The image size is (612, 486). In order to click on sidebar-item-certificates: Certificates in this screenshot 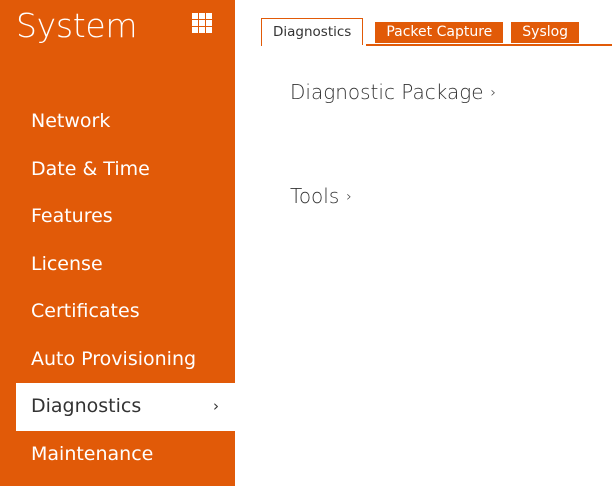, I will do `click(125, 312)`.